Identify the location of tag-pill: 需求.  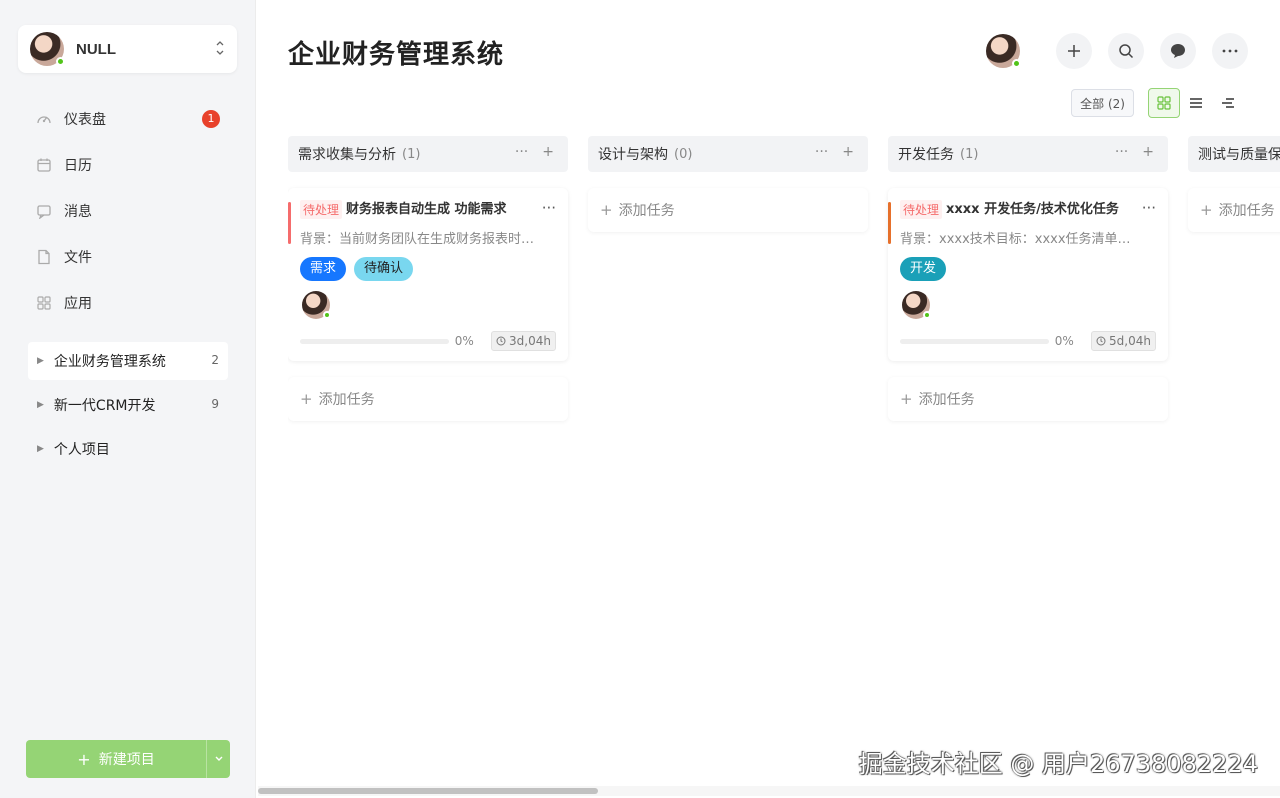
(323, 269).